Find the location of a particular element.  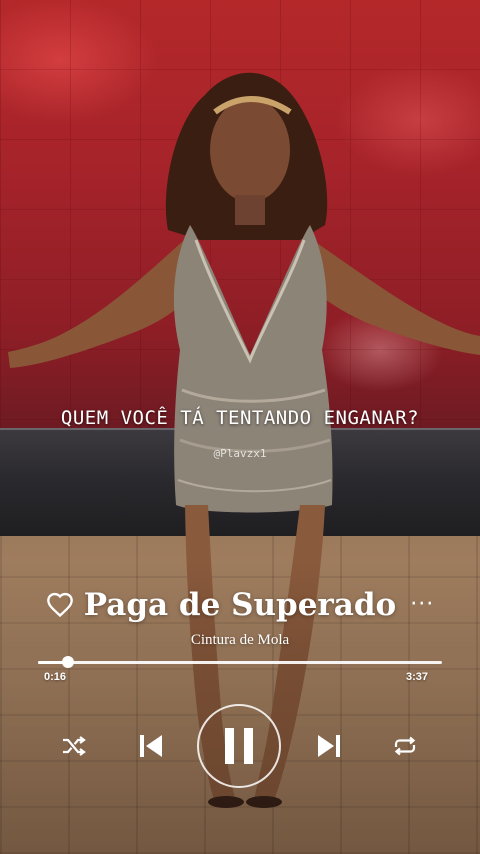

title-row: Paga de Superado ··· is located at coordinates (240, 605).